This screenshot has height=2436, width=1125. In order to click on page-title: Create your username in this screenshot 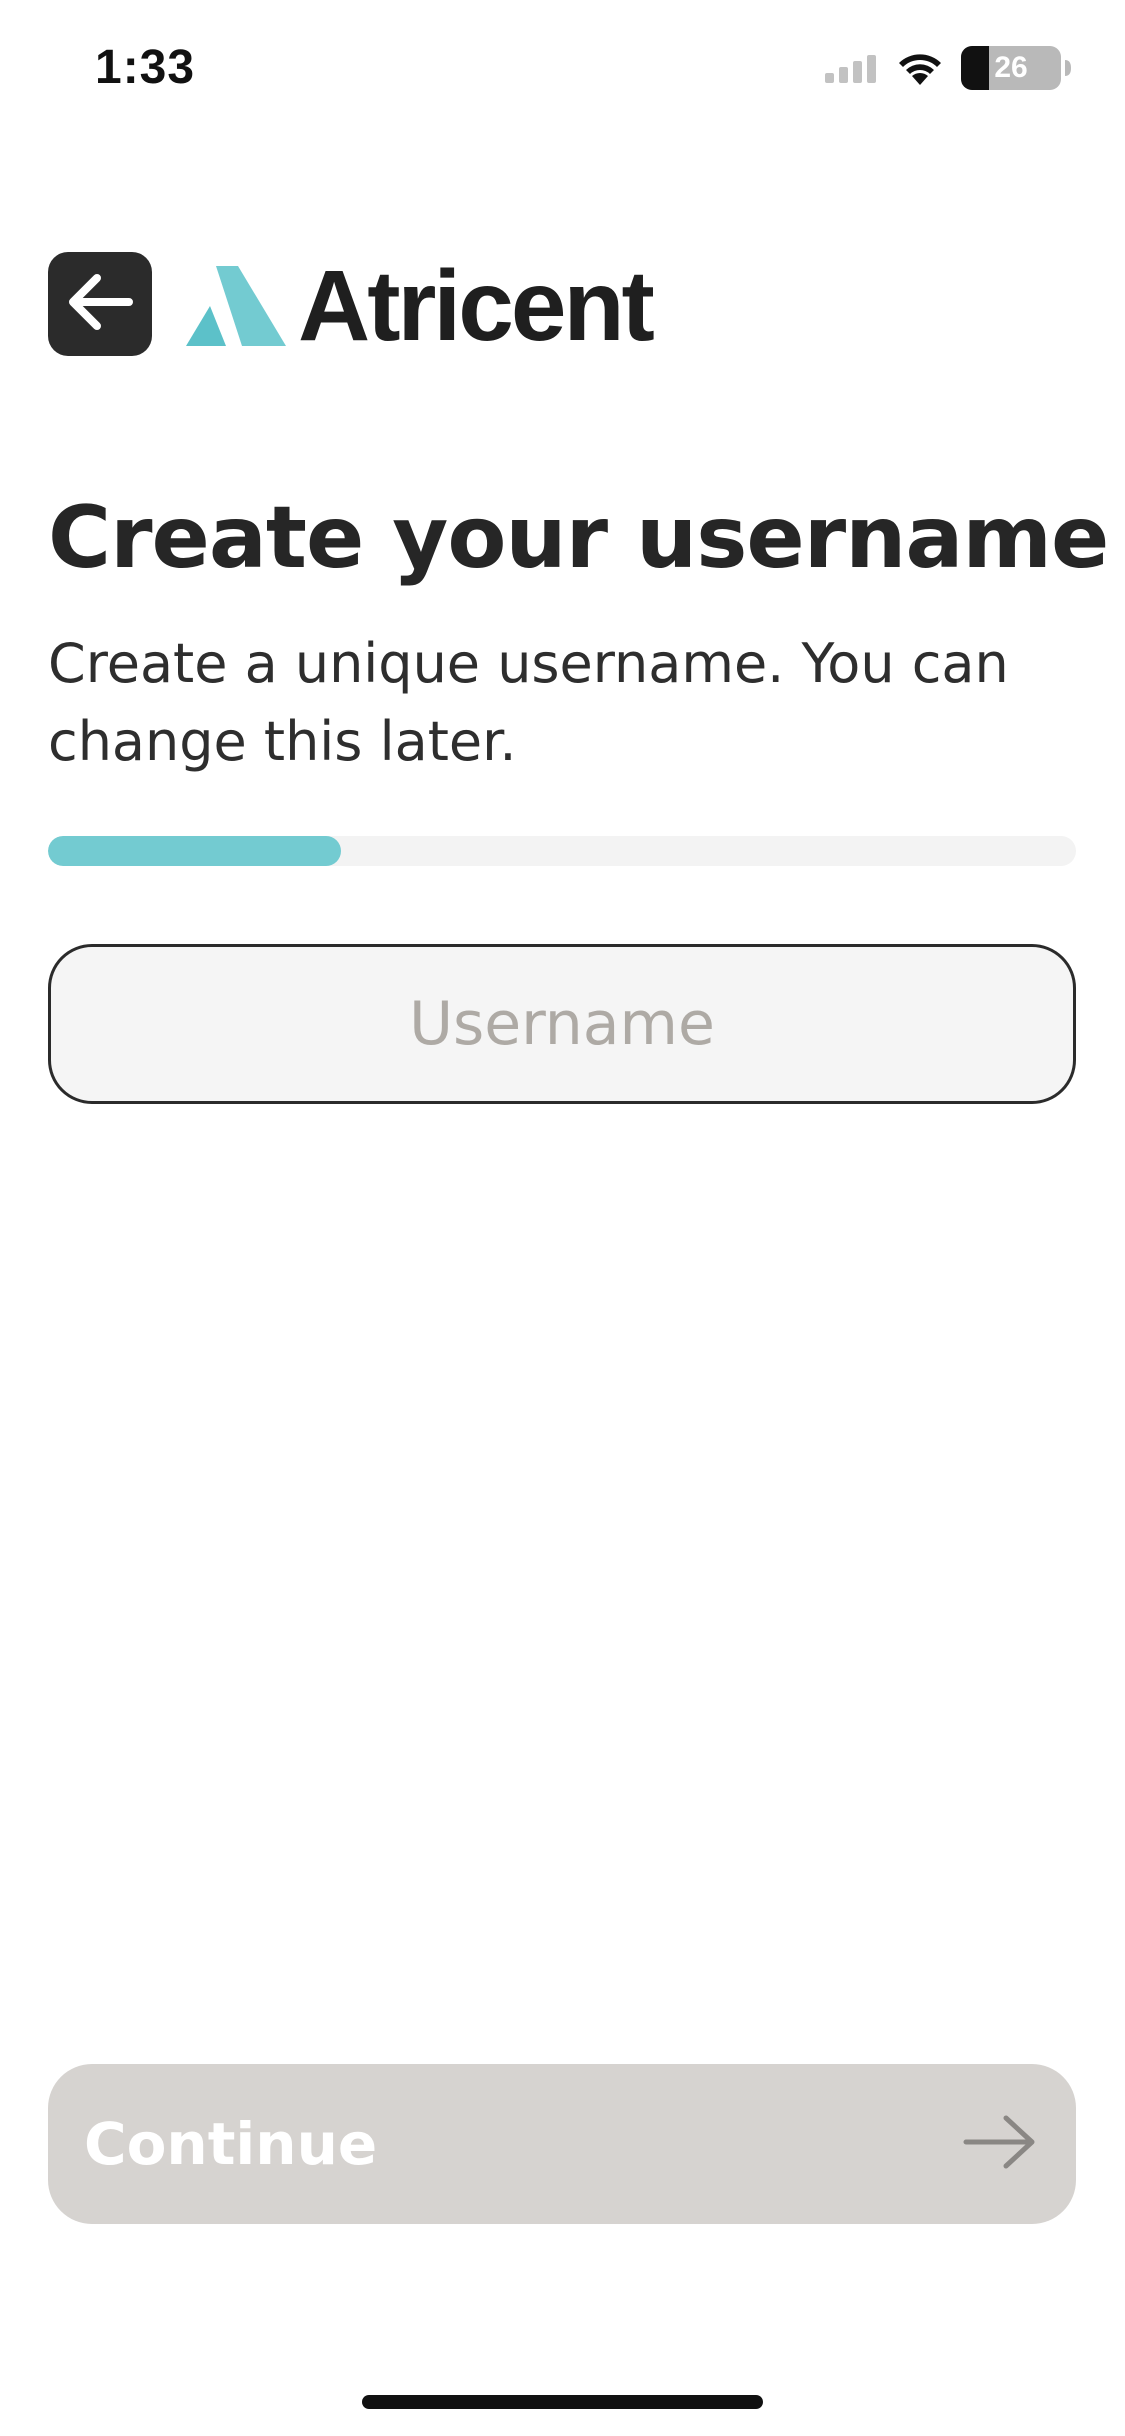, I will do `click(578, 538)`.